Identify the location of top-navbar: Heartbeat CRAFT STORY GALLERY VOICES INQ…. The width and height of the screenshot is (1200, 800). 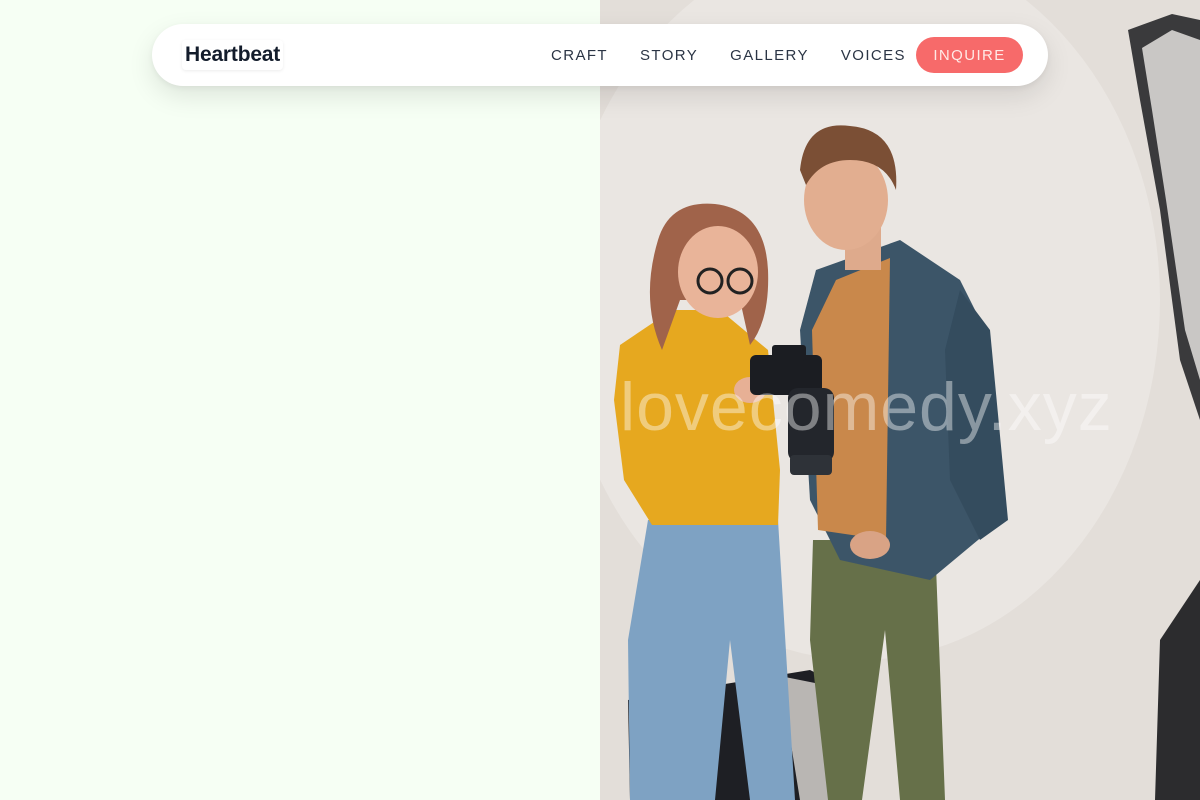
(600, 55).